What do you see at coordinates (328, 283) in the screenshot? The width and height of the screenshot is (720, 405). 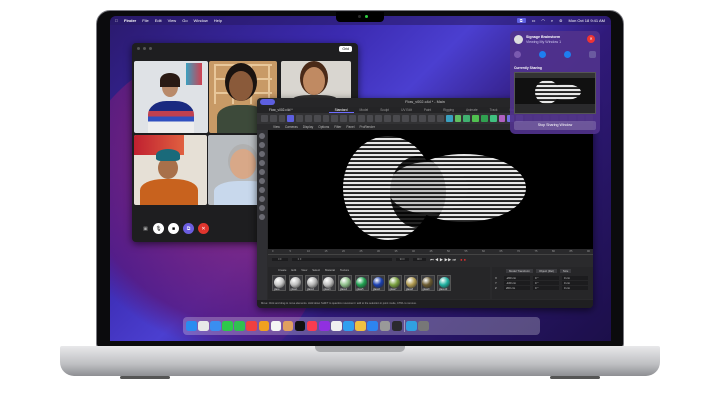 I see `material-swatch: glass3` at bounding box center [328, 283].